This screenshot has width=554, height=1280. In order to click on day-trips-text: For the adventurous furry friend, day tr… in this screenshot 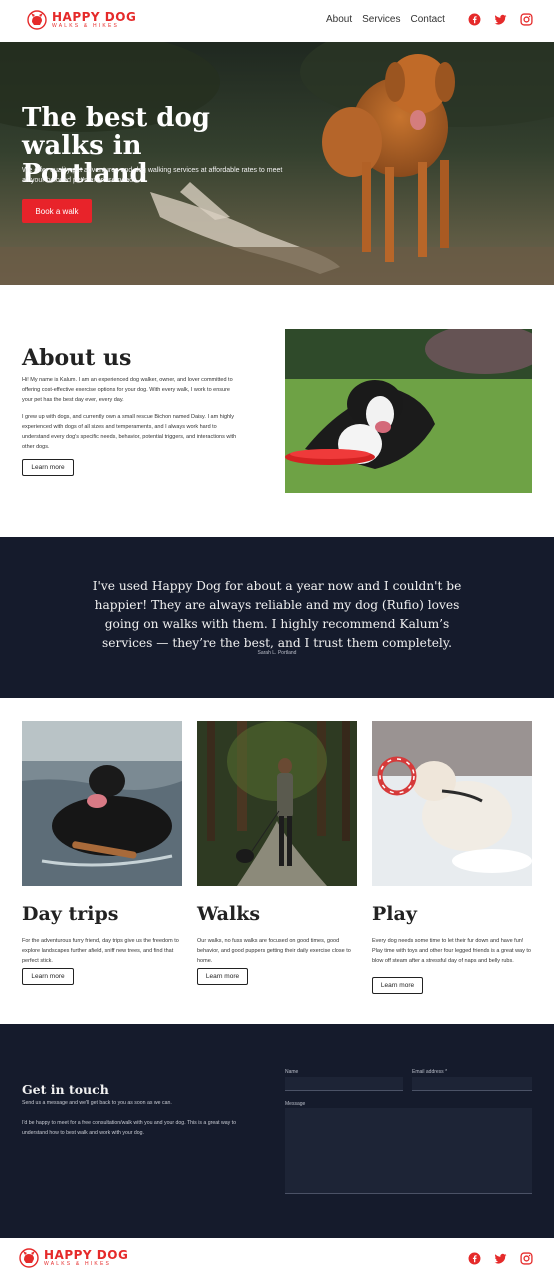, I will do `click(100, 951)`.